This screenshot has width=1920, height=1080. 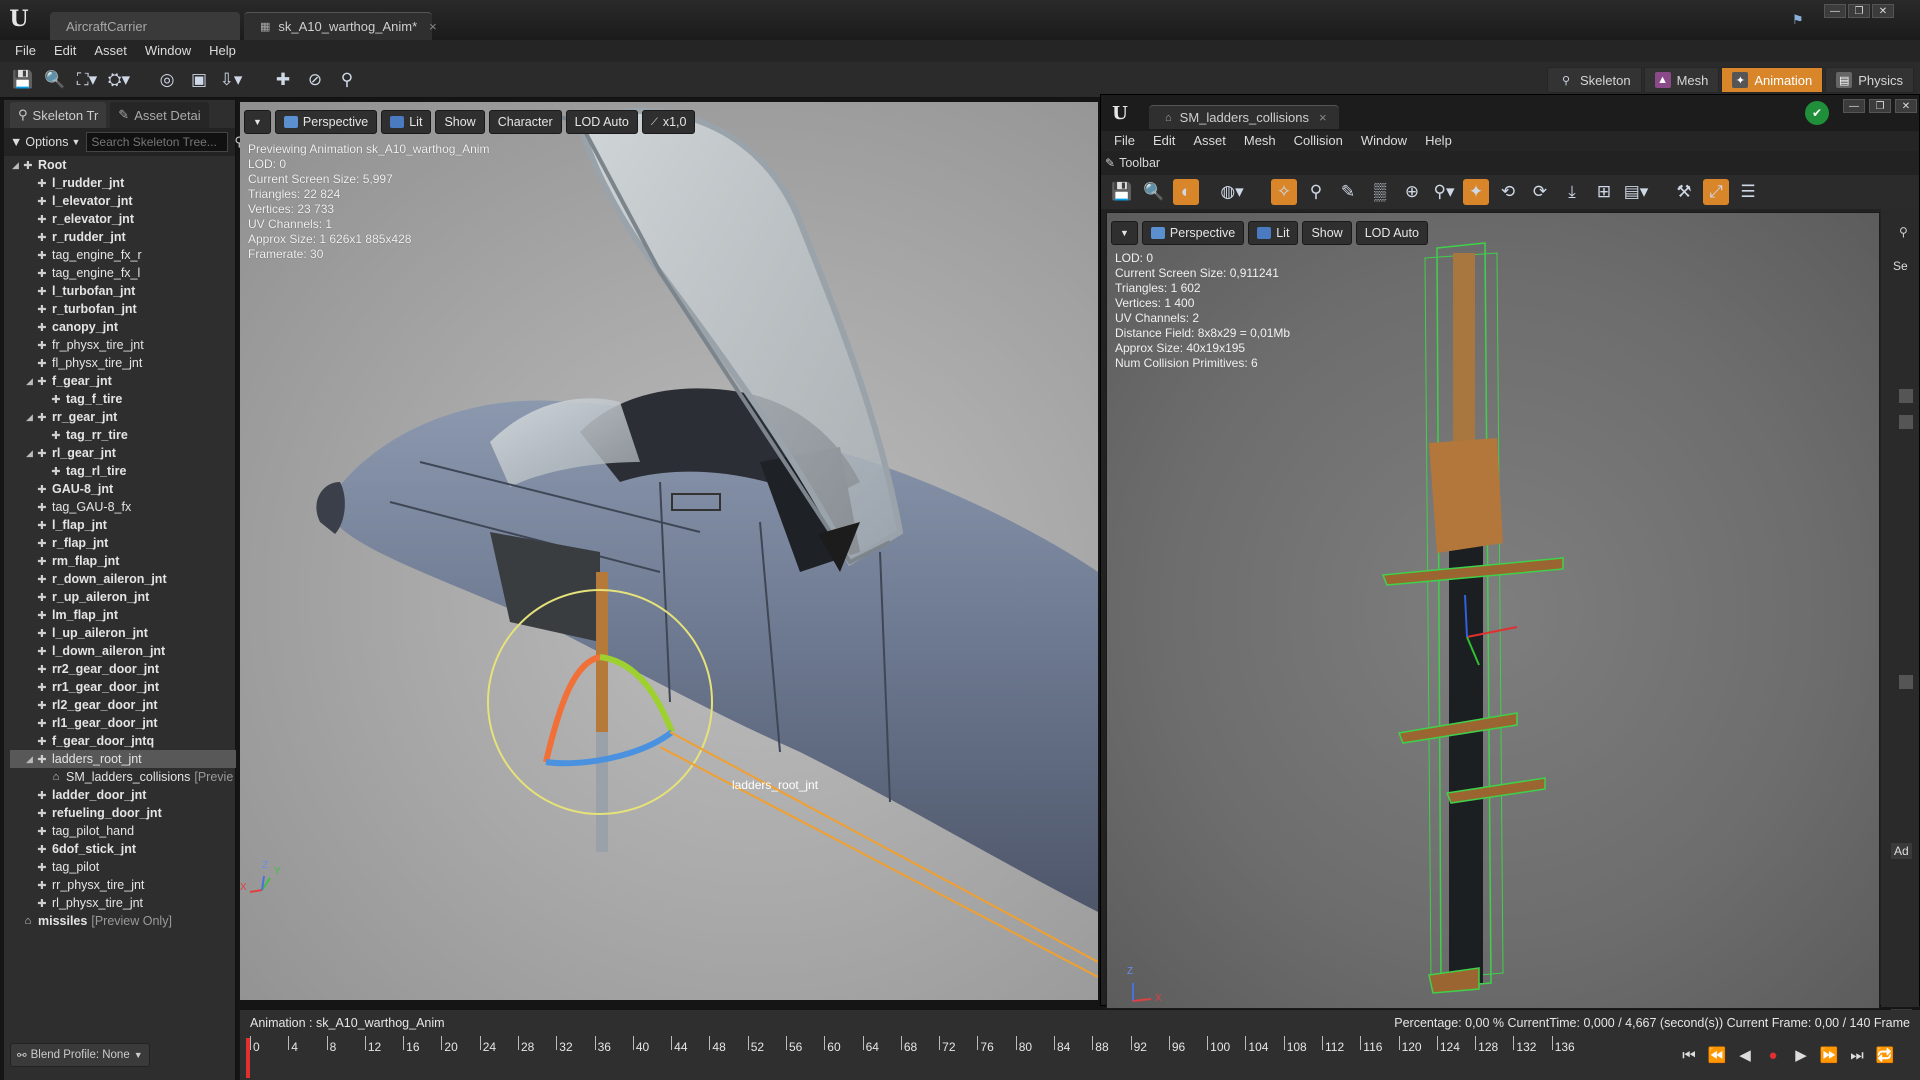 What do you see at coordinates (123, 669) in the screenshot?
I see `skeleton-tree-row: ✚ rr2_gear_door_jnt` at bounding box center [123, 669].